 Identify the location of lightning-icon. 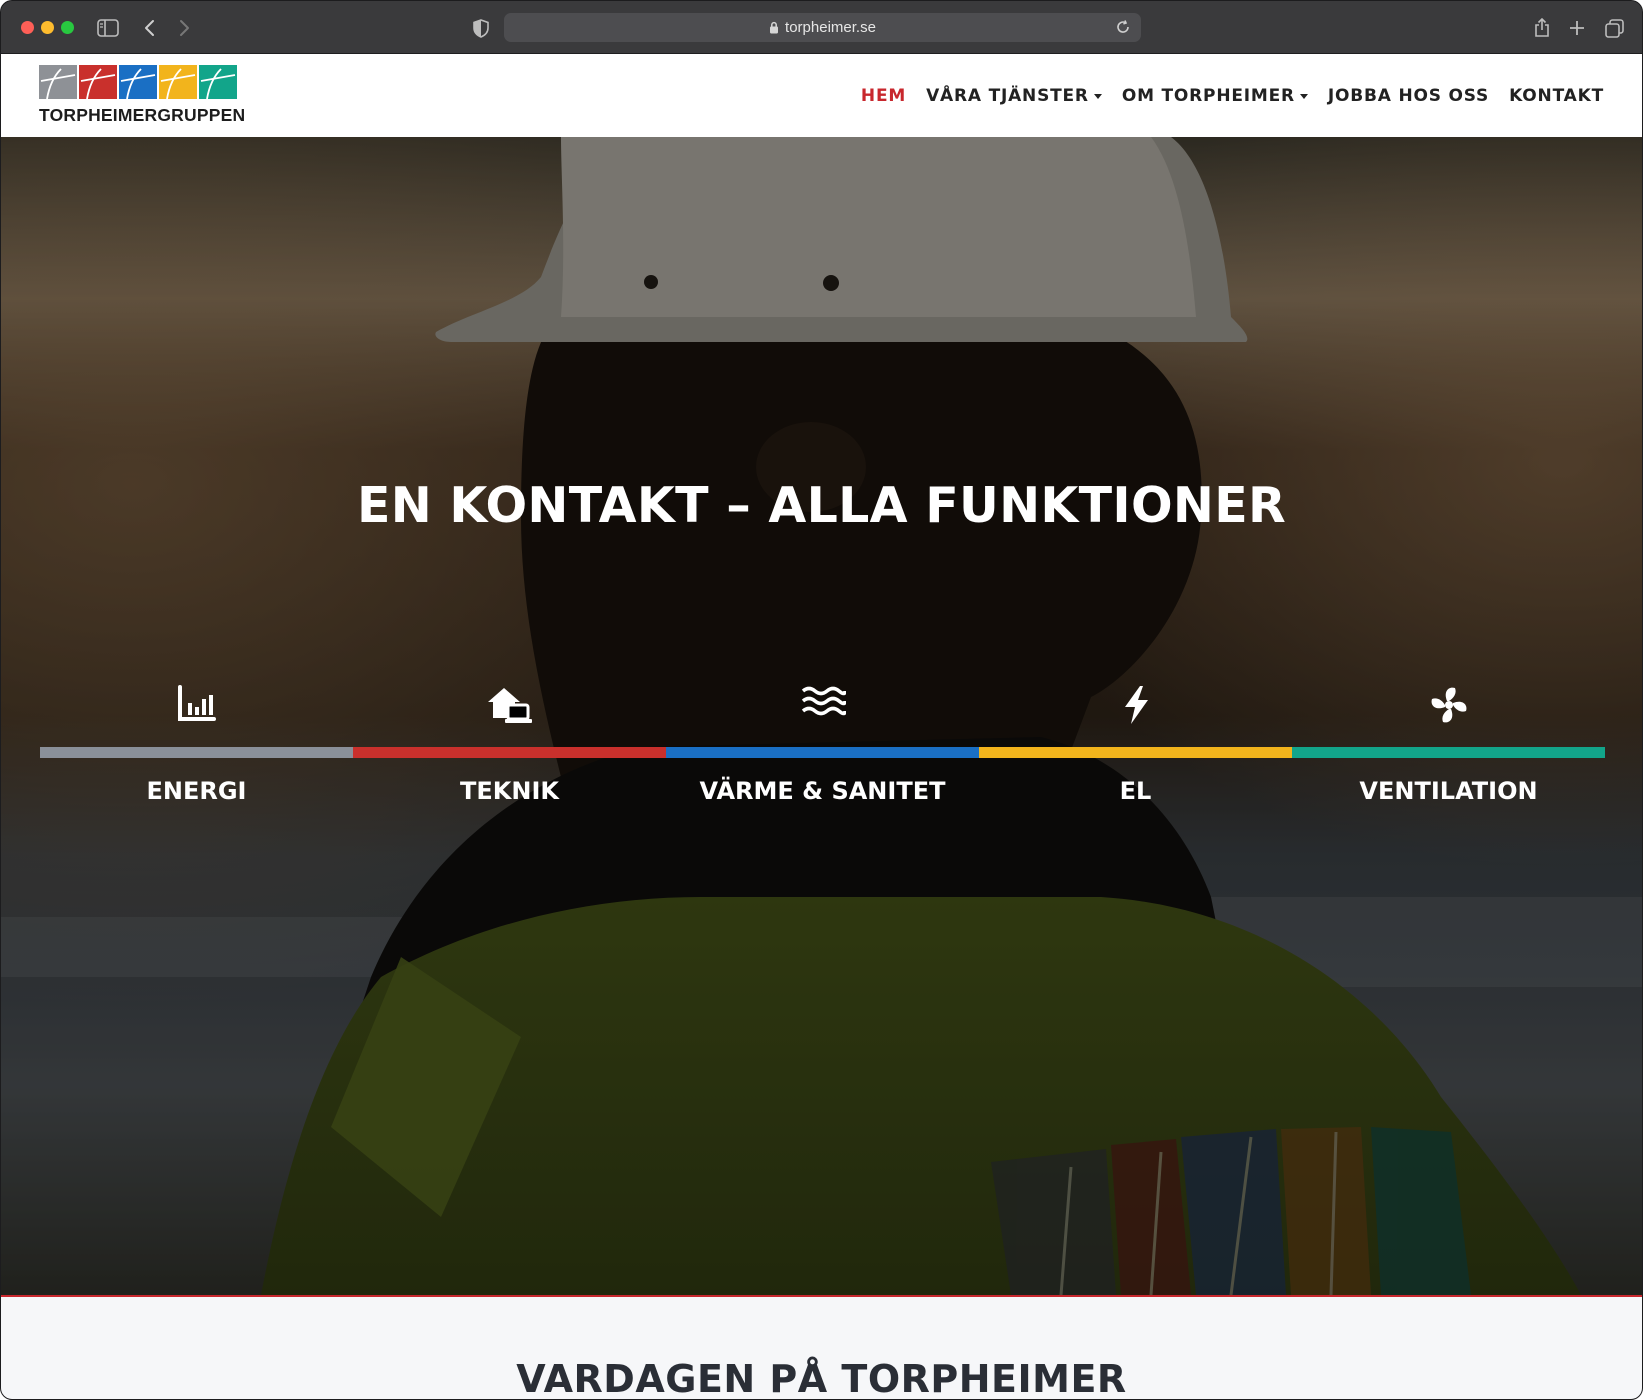
(1135, 709).